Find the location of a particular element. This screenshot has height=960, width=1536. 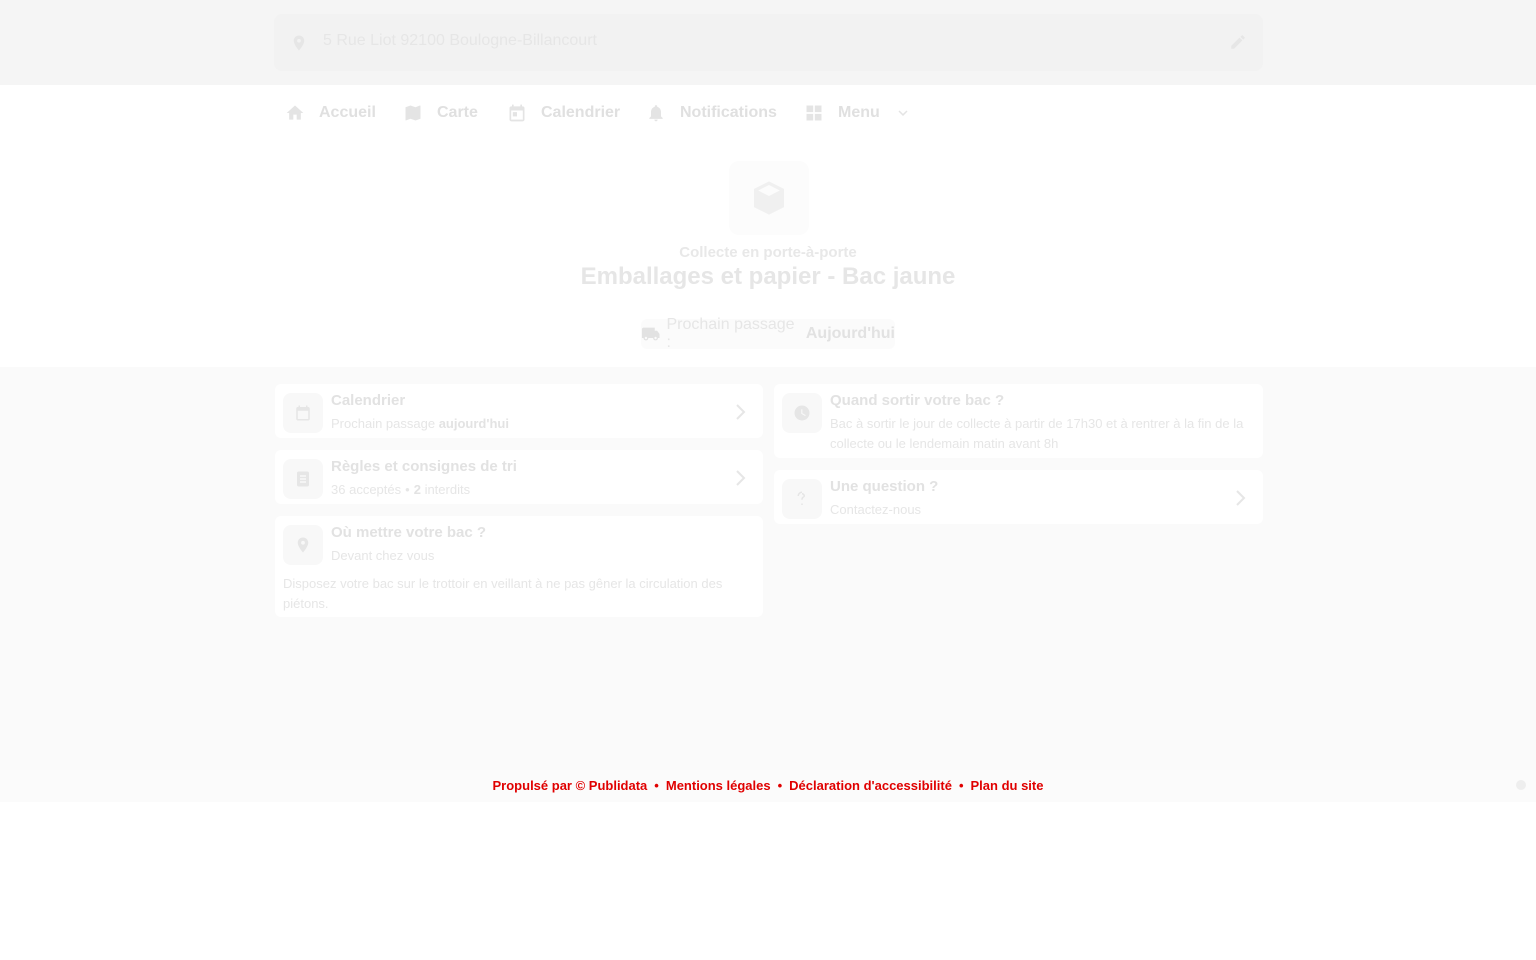

forbidden-count: 2 is located at coordinates (417, 489).